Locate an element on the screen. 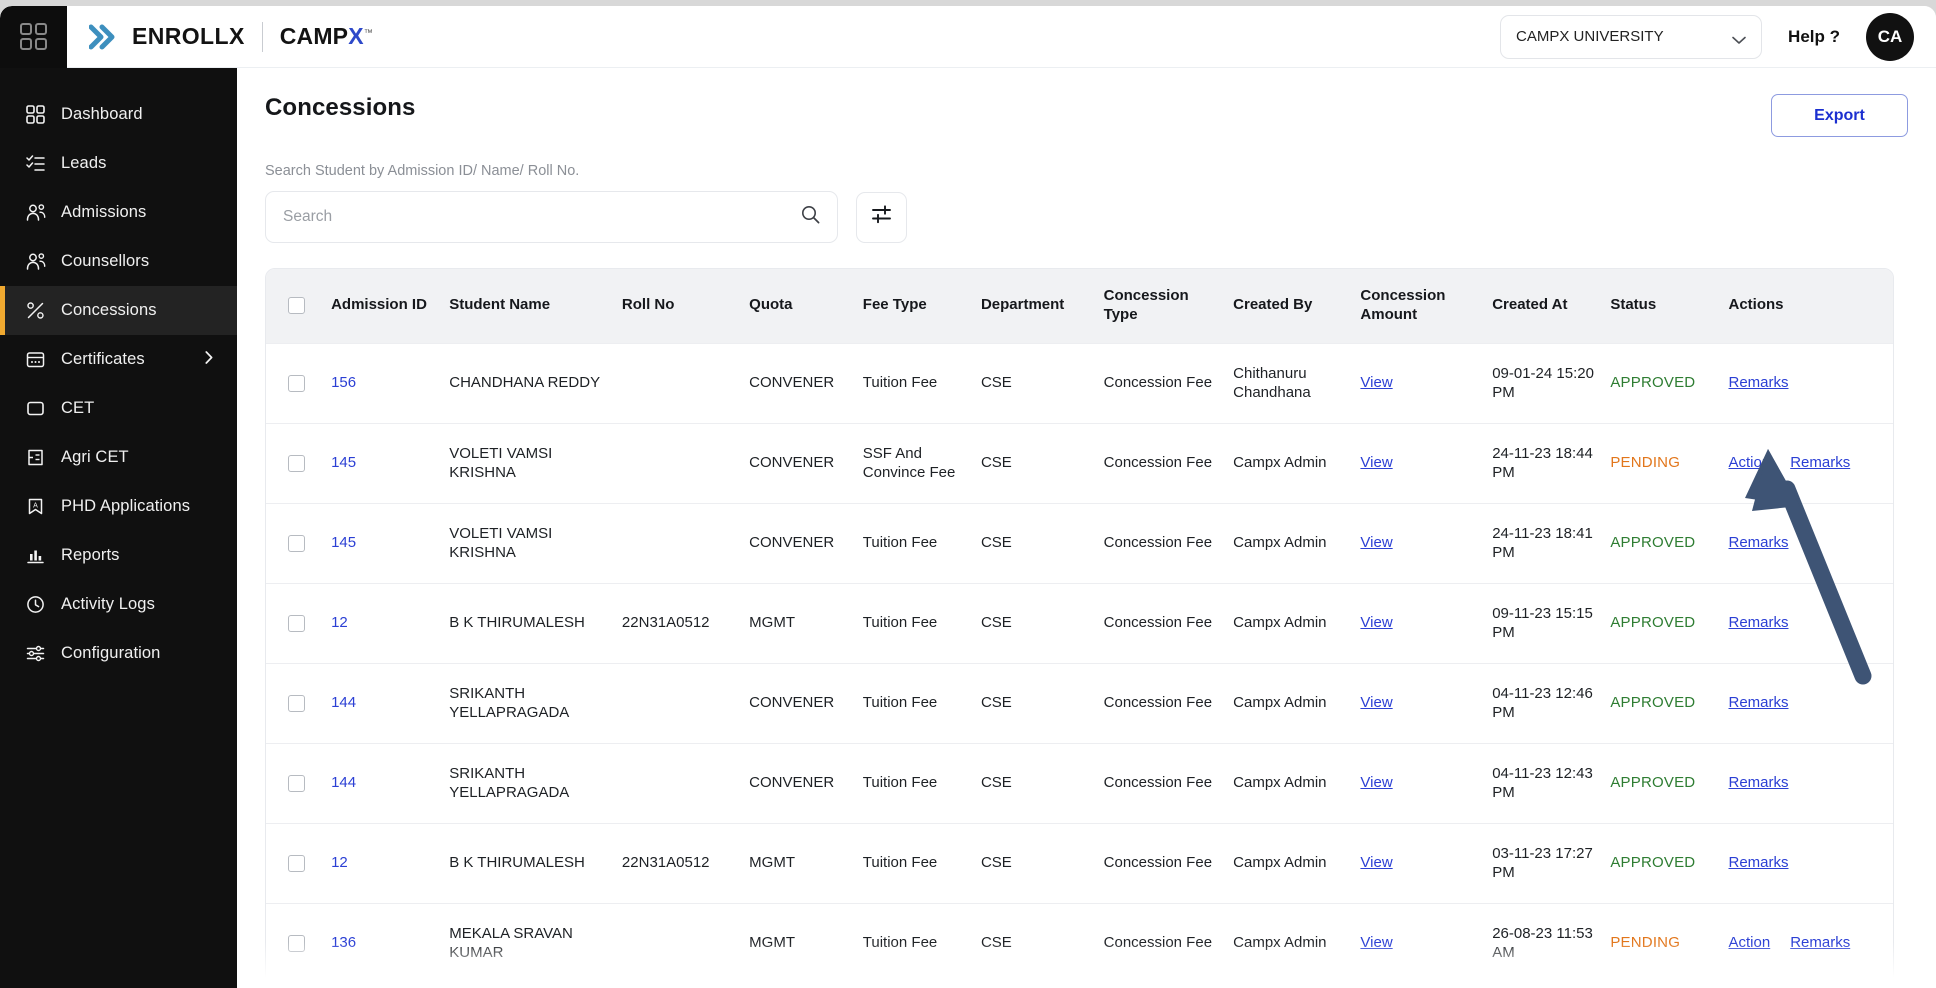  column-header-student-name: Student Name is located at coordinates (529, 306).